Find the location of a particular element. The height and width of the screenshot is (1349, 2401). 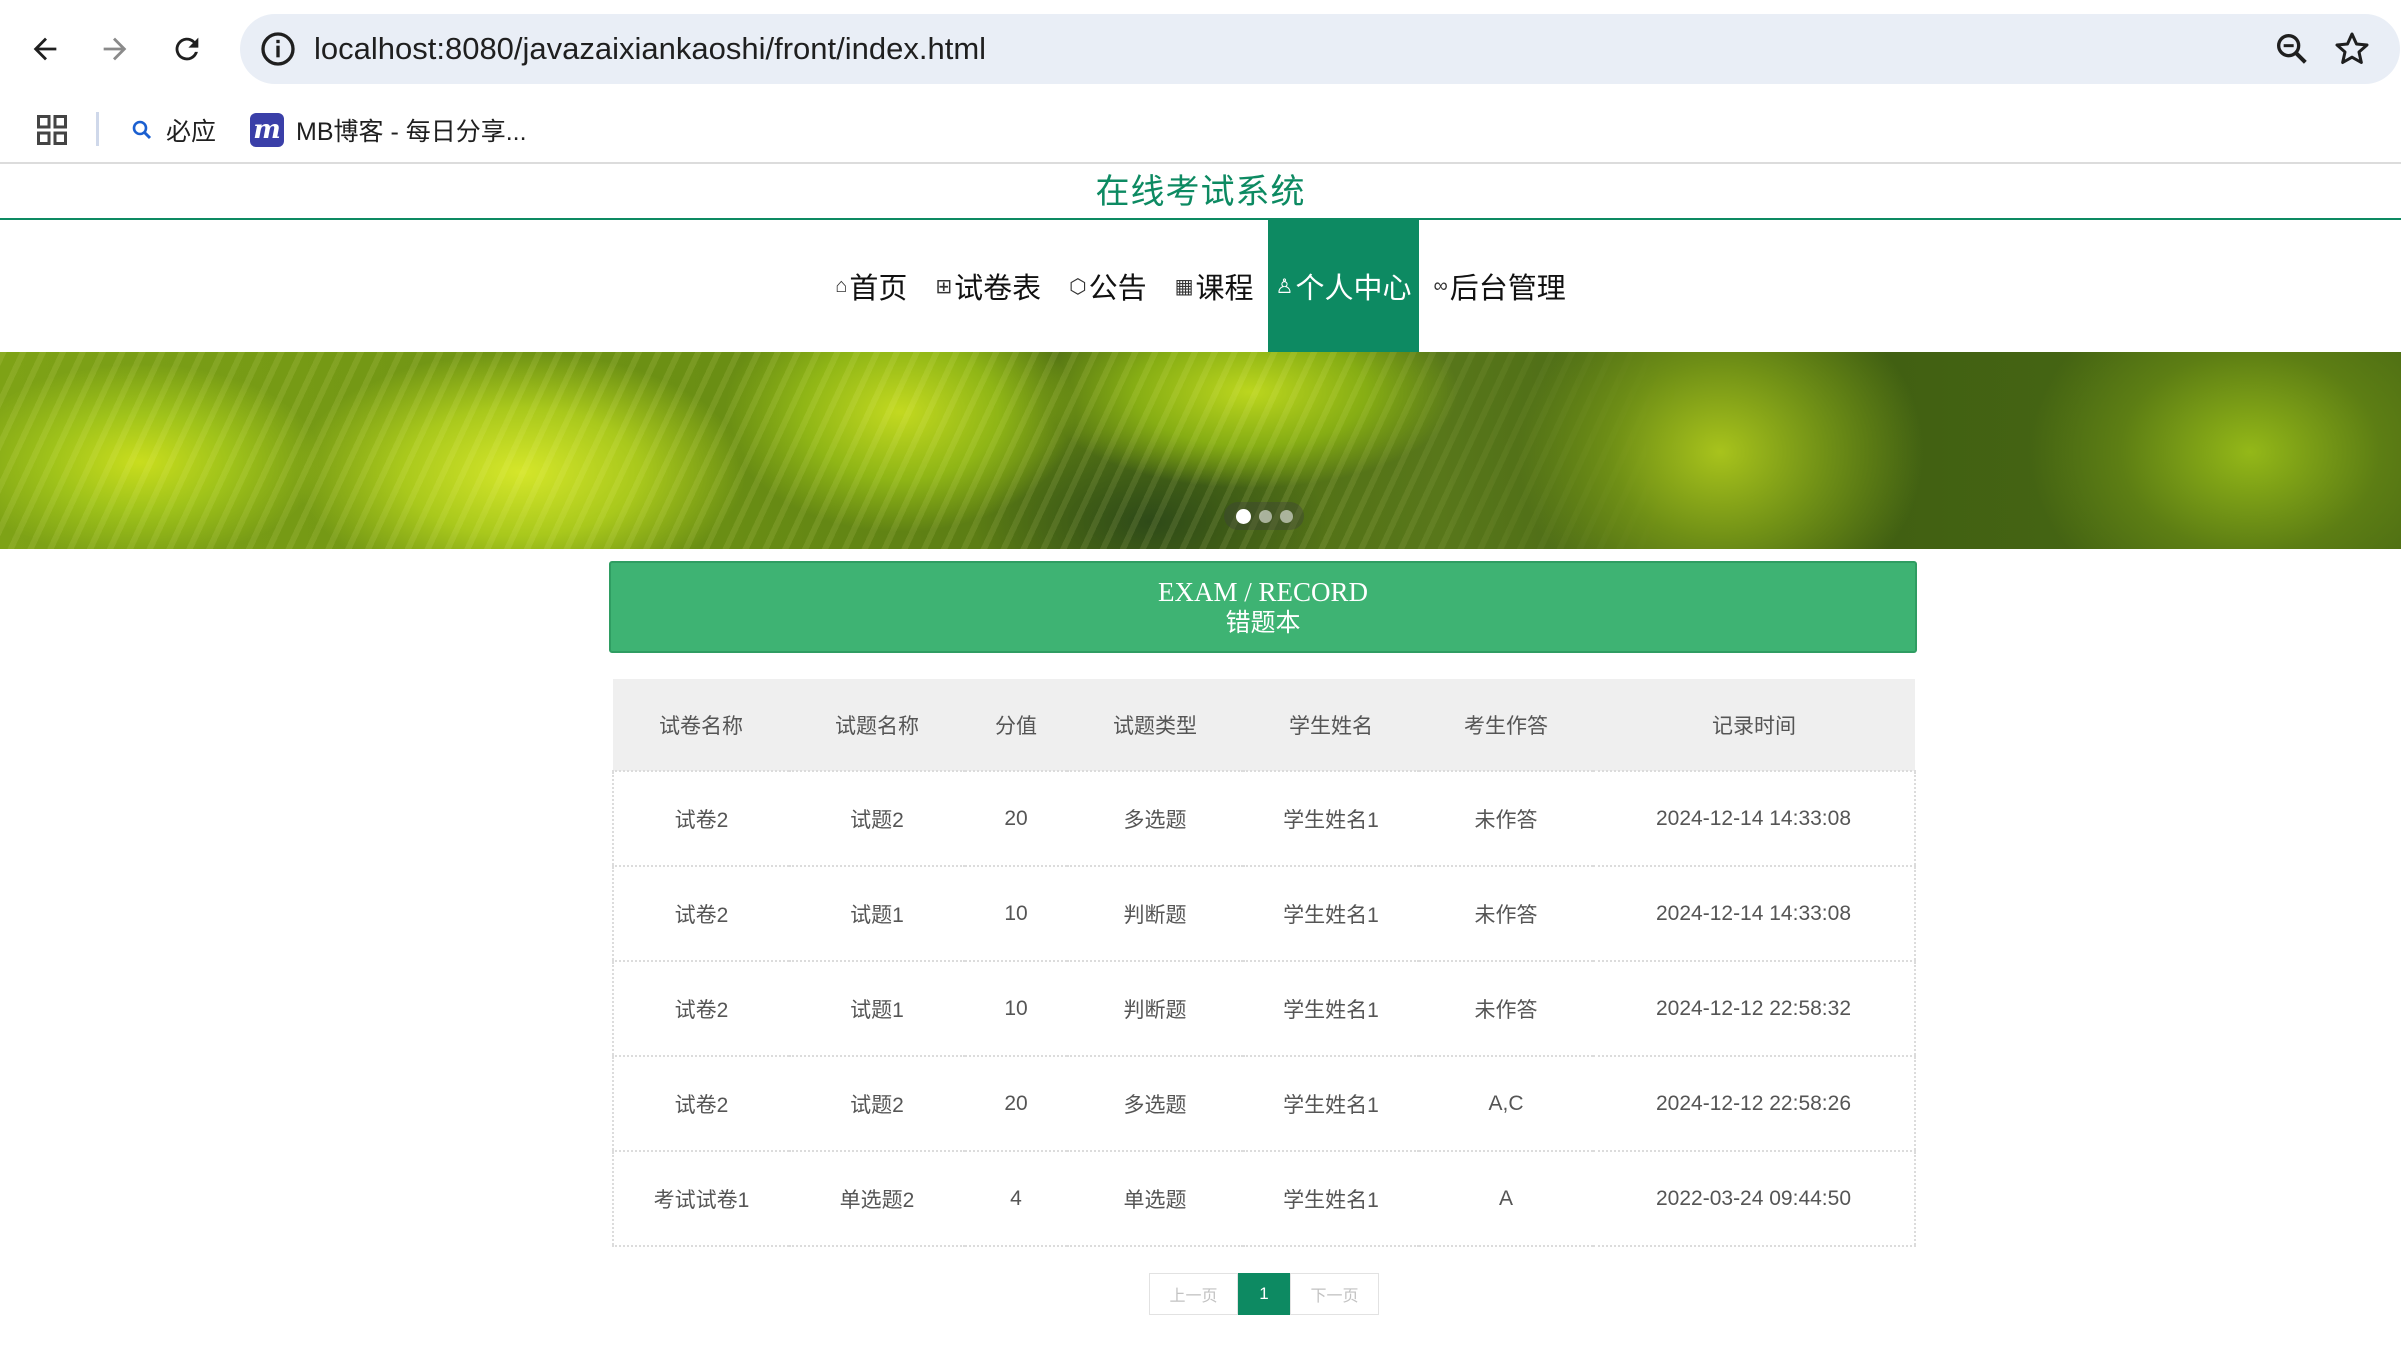

carousel-indicators is located at coordinates (1264, 516).